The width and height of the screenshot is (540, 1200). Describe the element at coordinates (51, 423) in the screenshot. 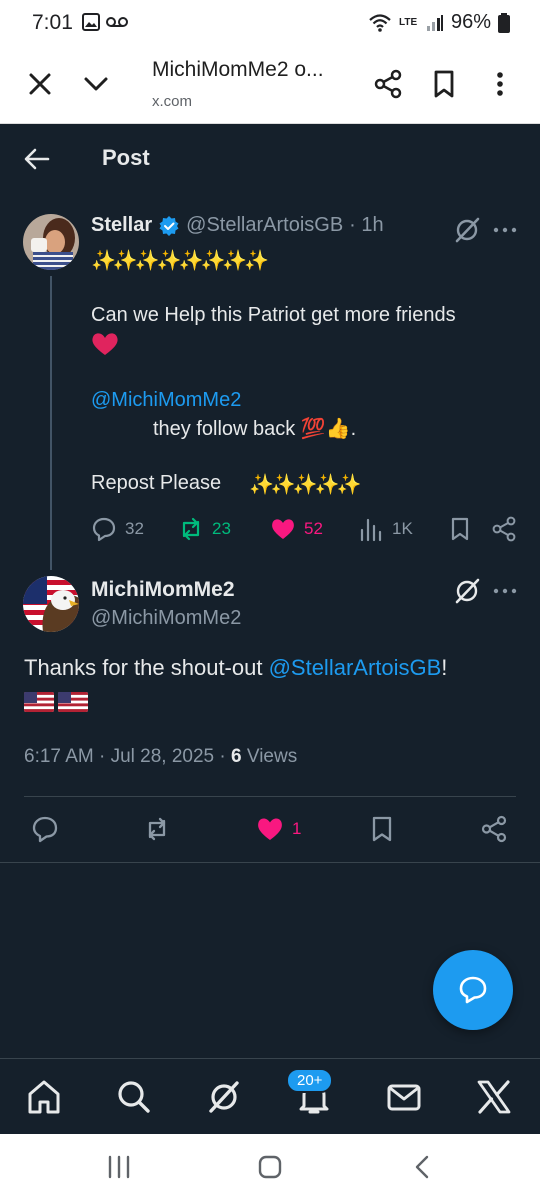

I see `thread-line` at that location.